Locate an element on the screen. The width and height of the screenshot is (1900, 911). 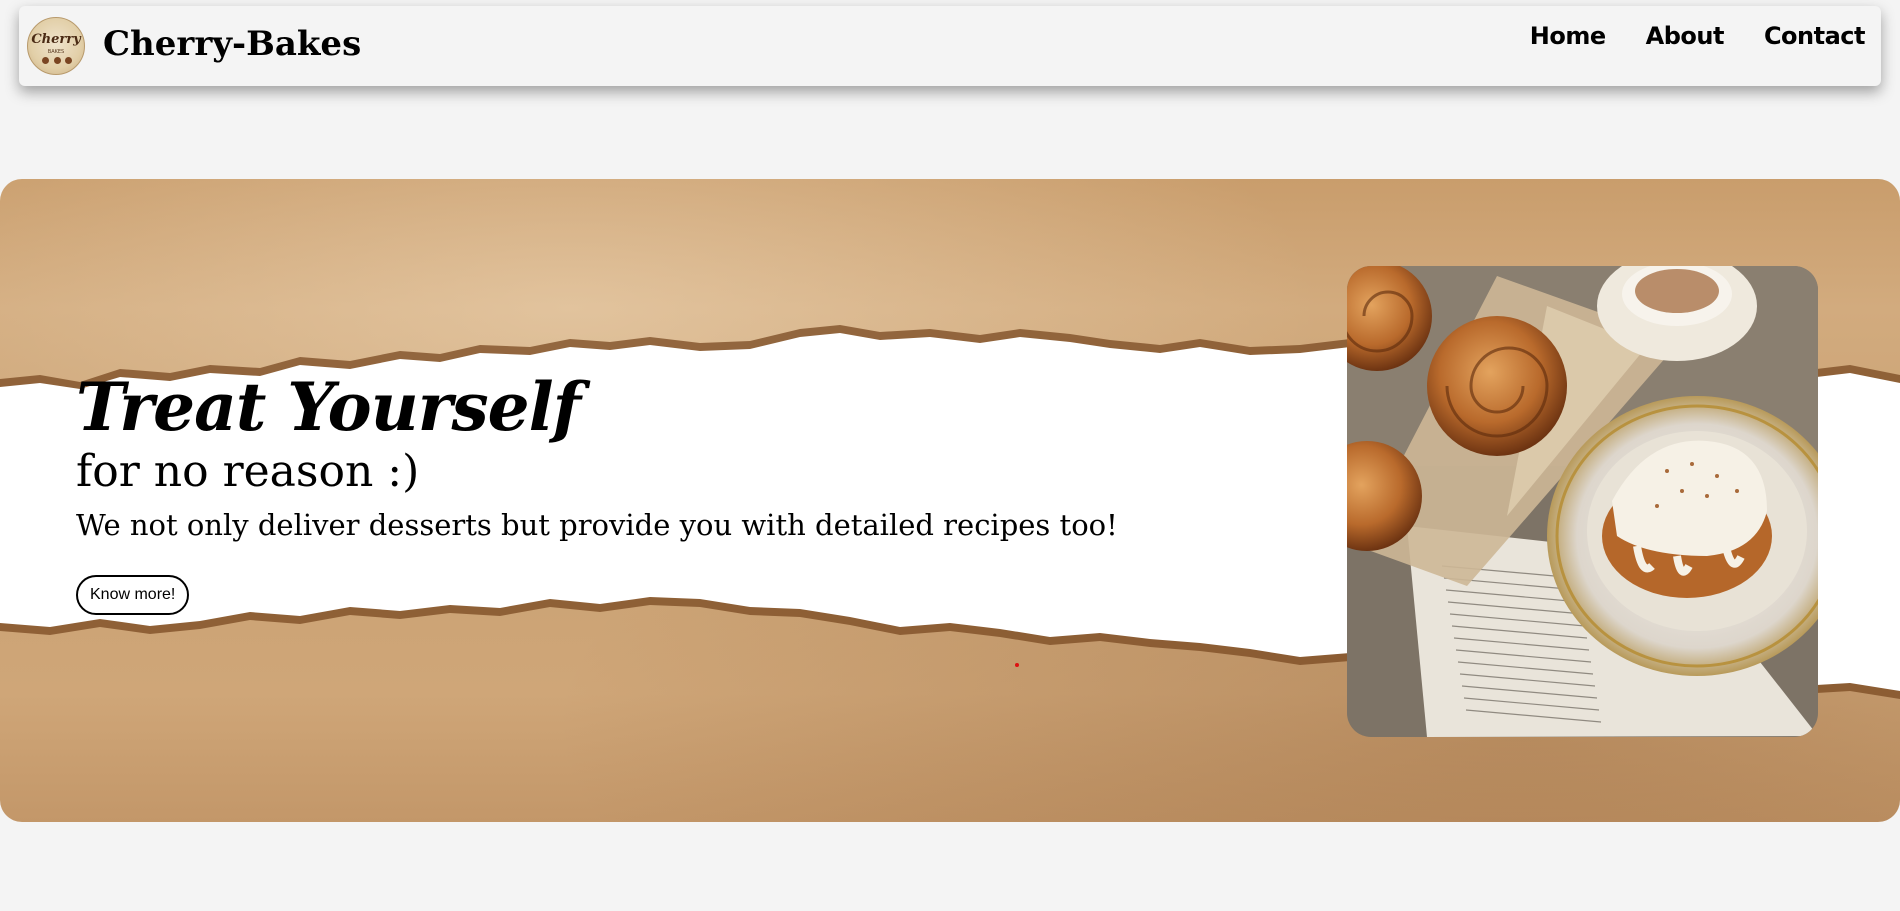
cinnamon-roll-photo is located at coordinates (1582, 501).